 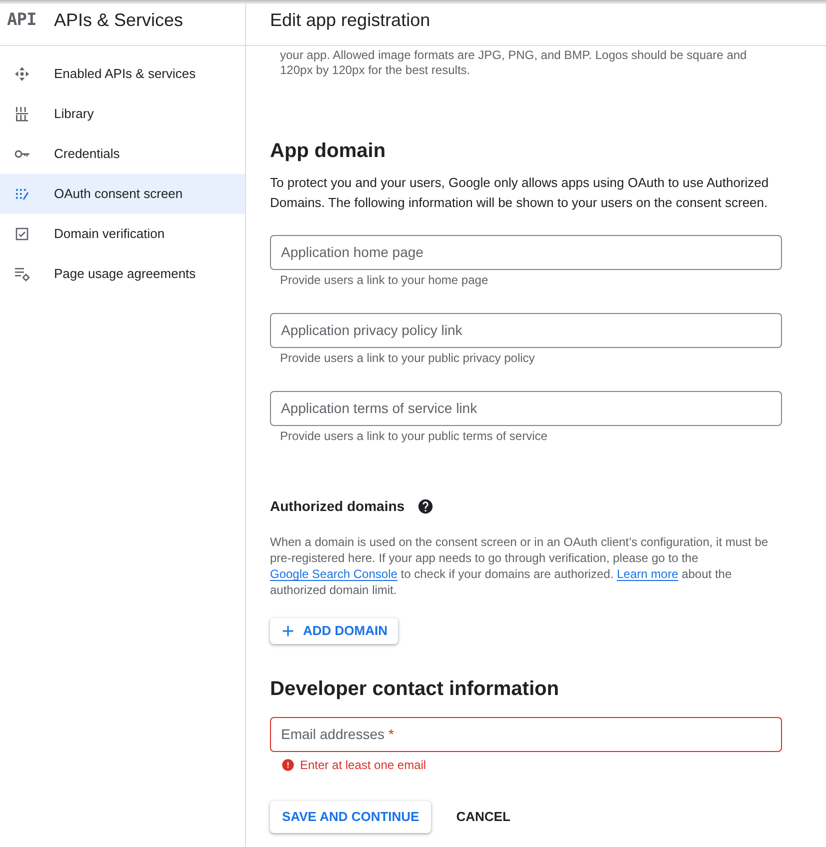 I want to click on helper-text: Provide users a link to your public privacy policy, so click(x=407, y=358).